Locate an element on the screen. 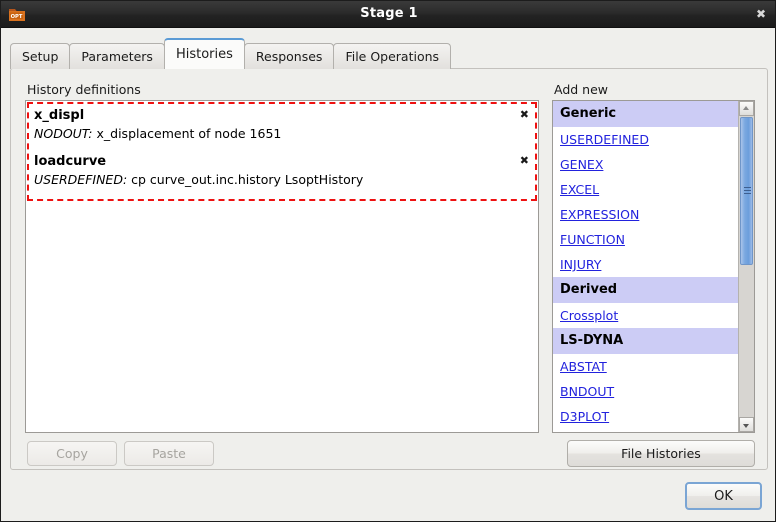 Image resolution: width=776 pixels, height=522 pixels. paste-button: Paste is located at coordinates (169, 453).